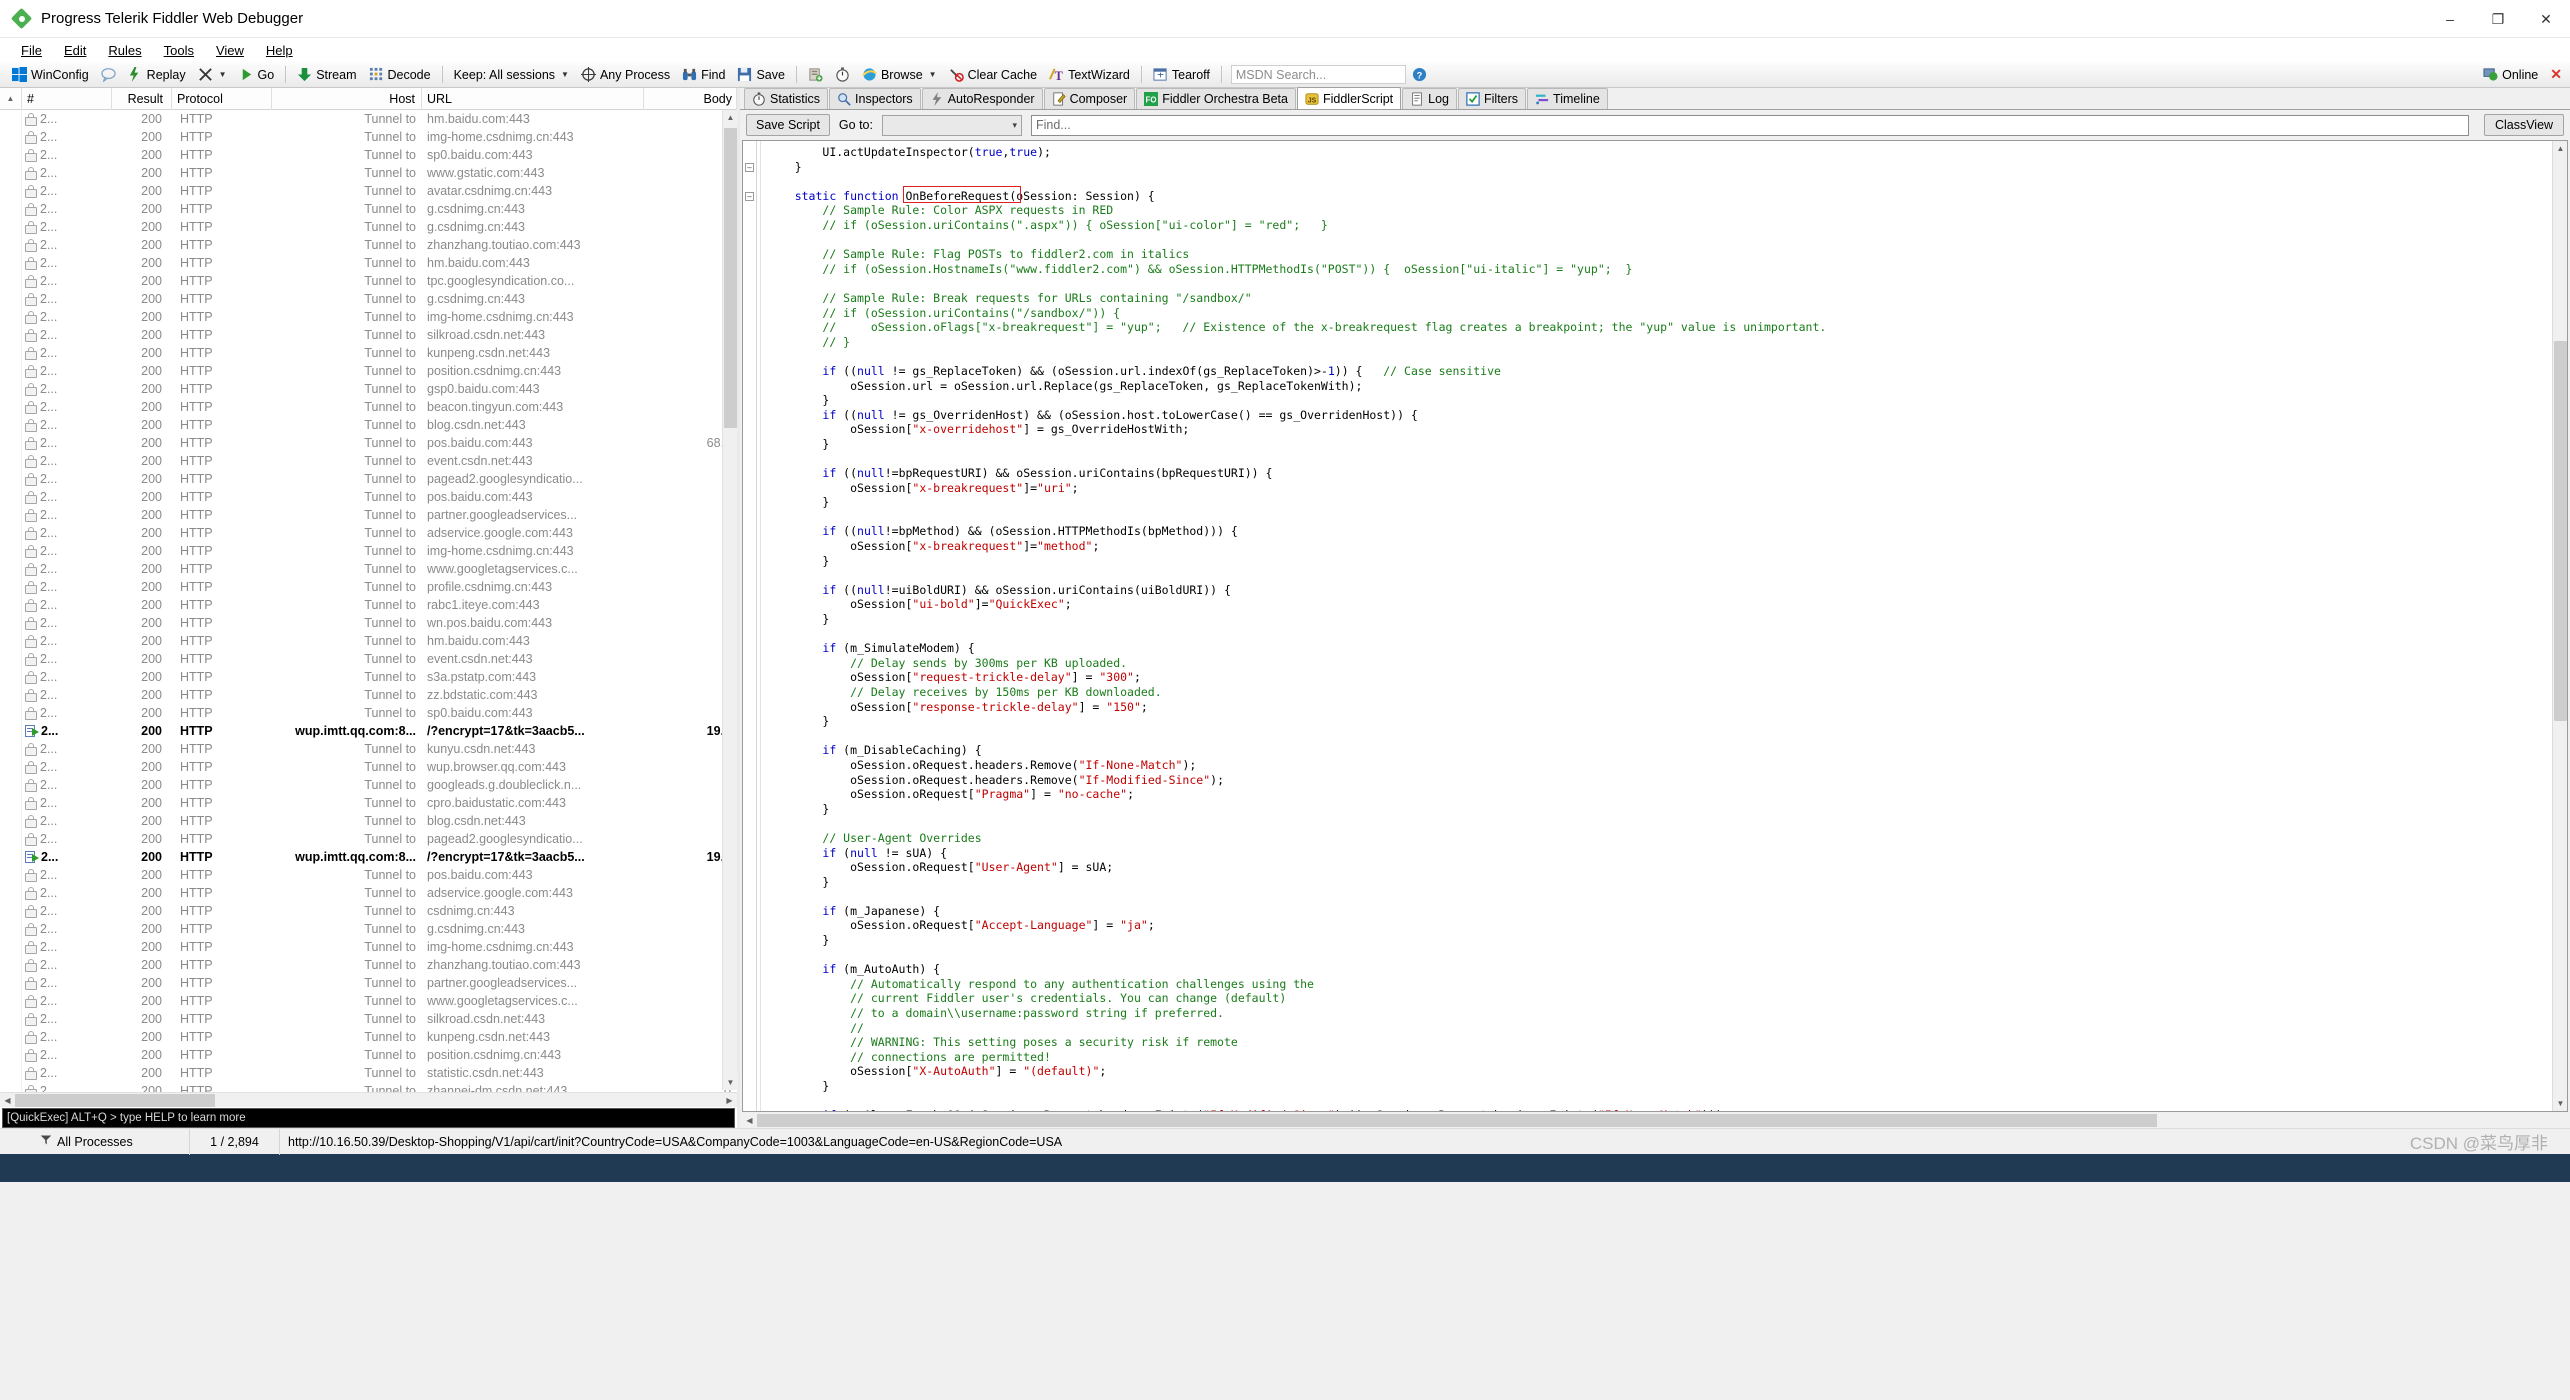 This screenshot has width=2570, height=1400. Describe the element at coordinates (730, 1082) in the screenshot. I see `scroll-down-arrow-icon: ▼` at that location.